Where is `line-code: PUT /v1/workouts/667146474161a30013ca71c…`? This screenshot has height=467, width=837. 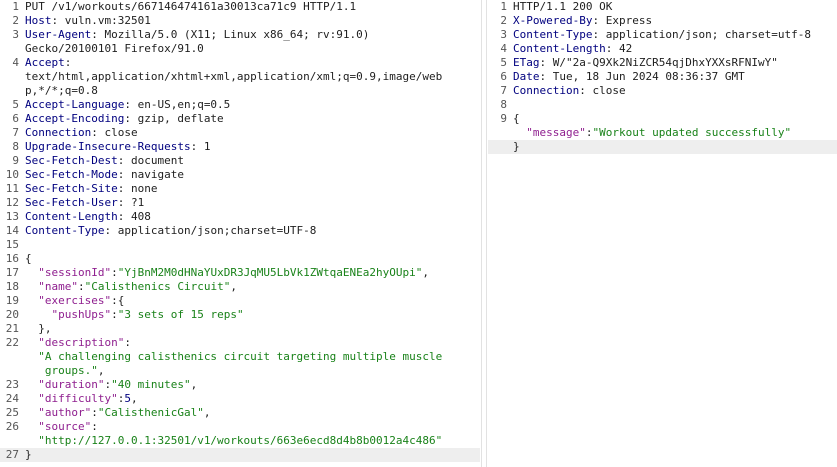
line-code: PUT /v1/workouts/667146474161a30013ca71c… is located at coordinates (250, 7).